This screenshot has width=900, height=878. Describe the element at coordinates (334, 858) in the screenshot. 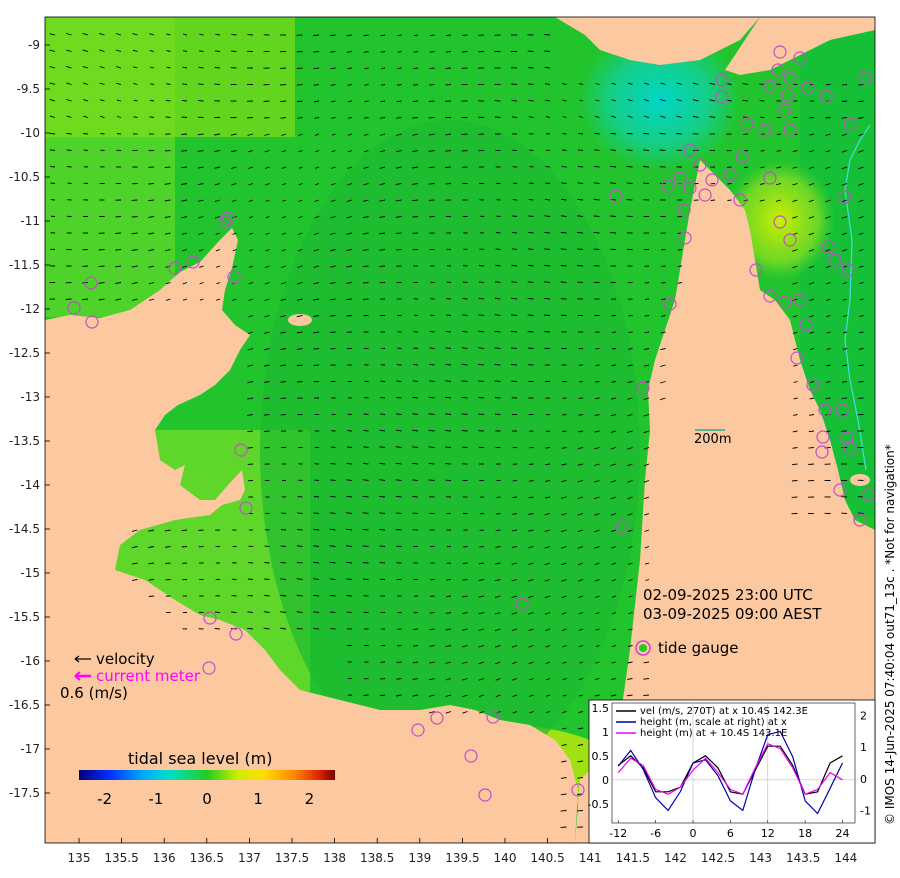

I see `x-tick-label: 138` at that location.